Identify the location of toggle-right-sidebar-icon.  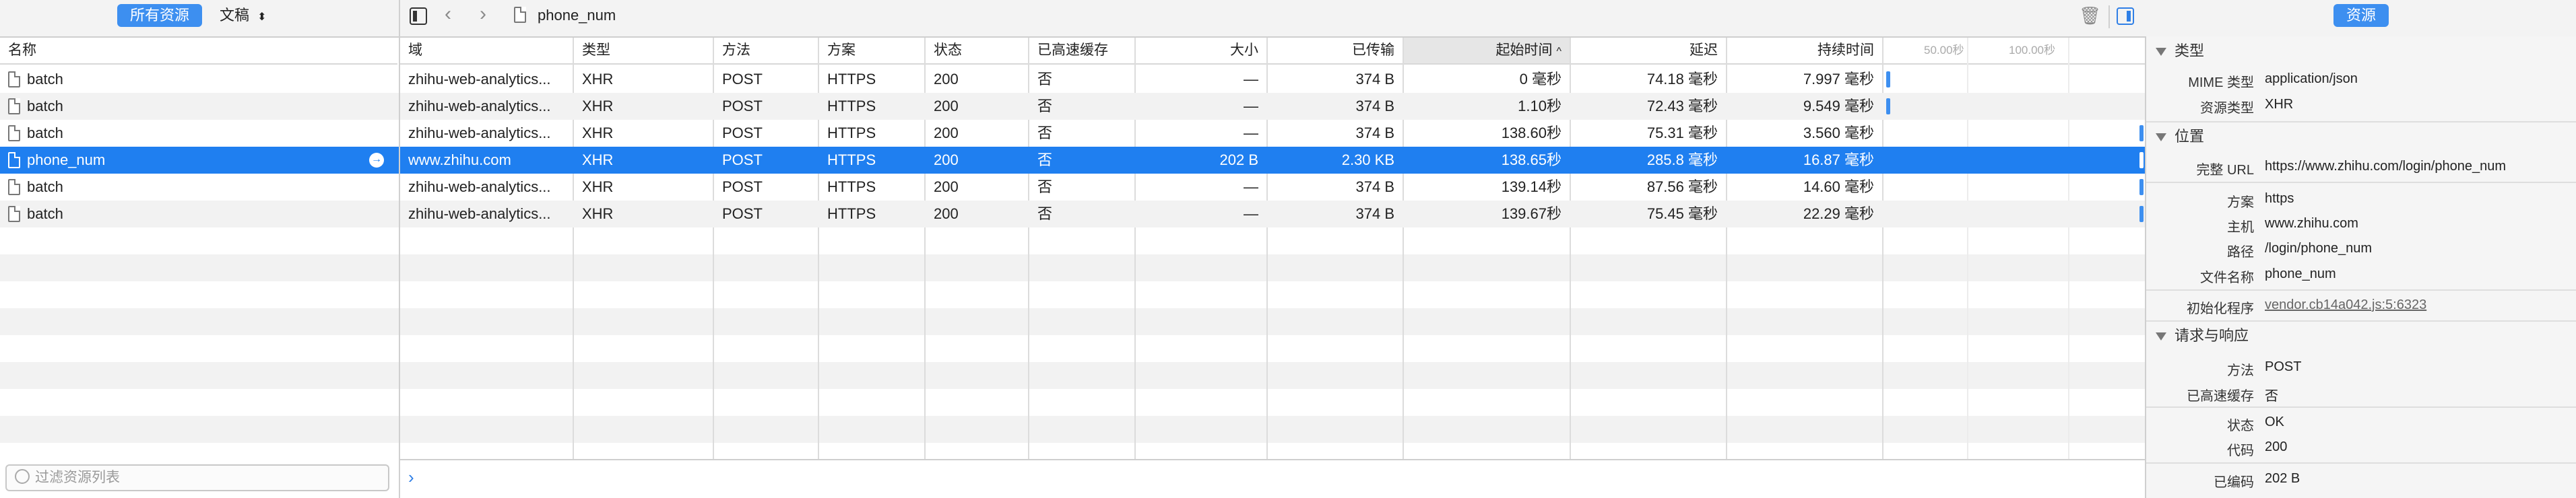
(2125, 16).